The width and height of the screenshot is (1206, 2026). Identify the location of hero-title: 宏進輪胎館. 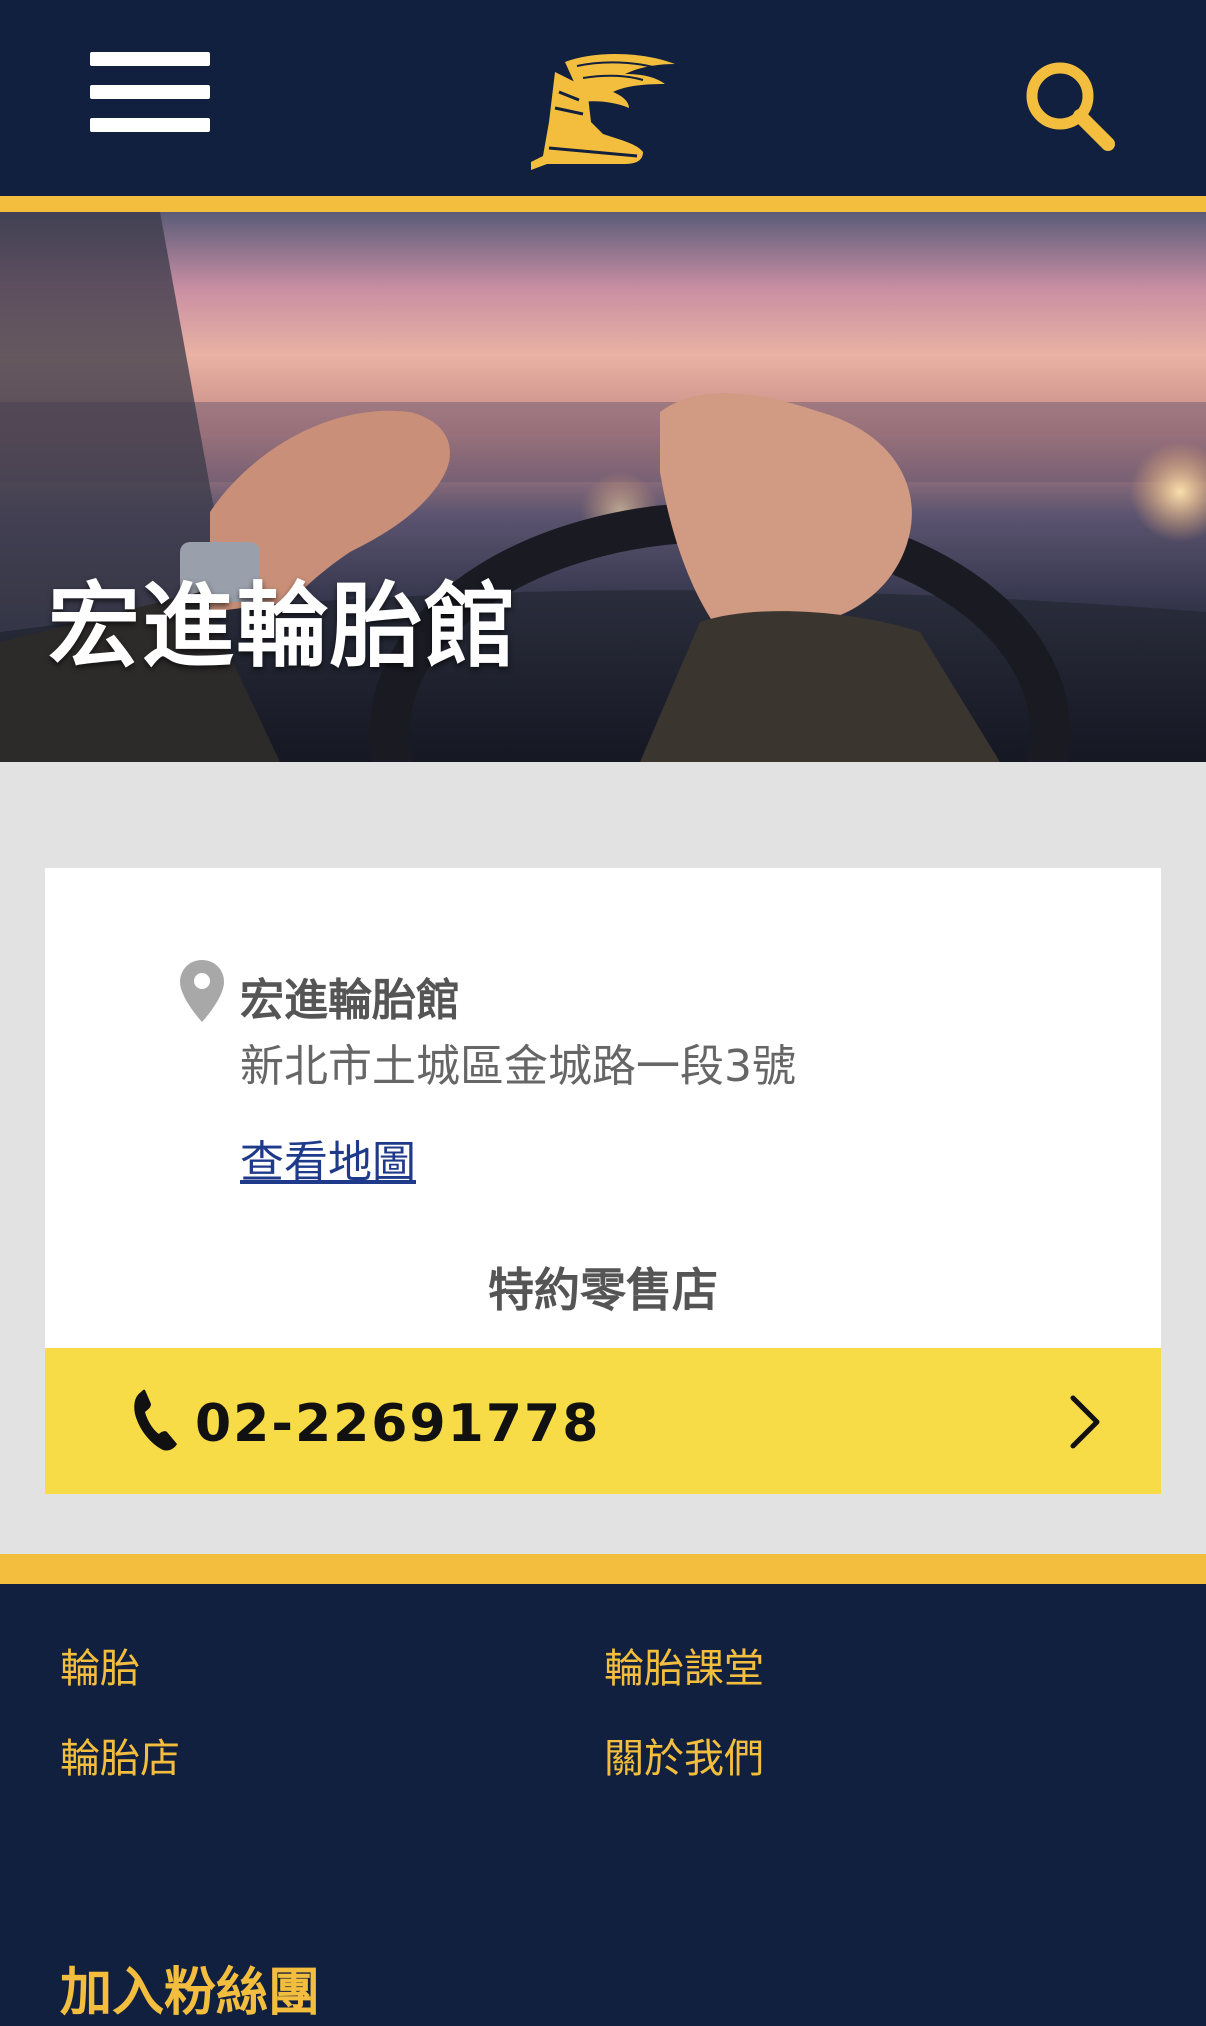
(283, 626).